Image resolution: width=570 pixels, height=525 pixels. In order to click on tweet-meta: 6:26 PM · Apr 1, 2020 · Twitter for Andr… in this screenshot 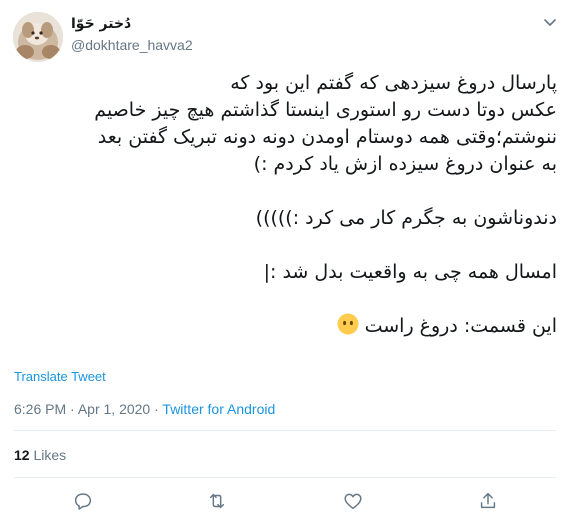, I will do `click(144, 409)`.